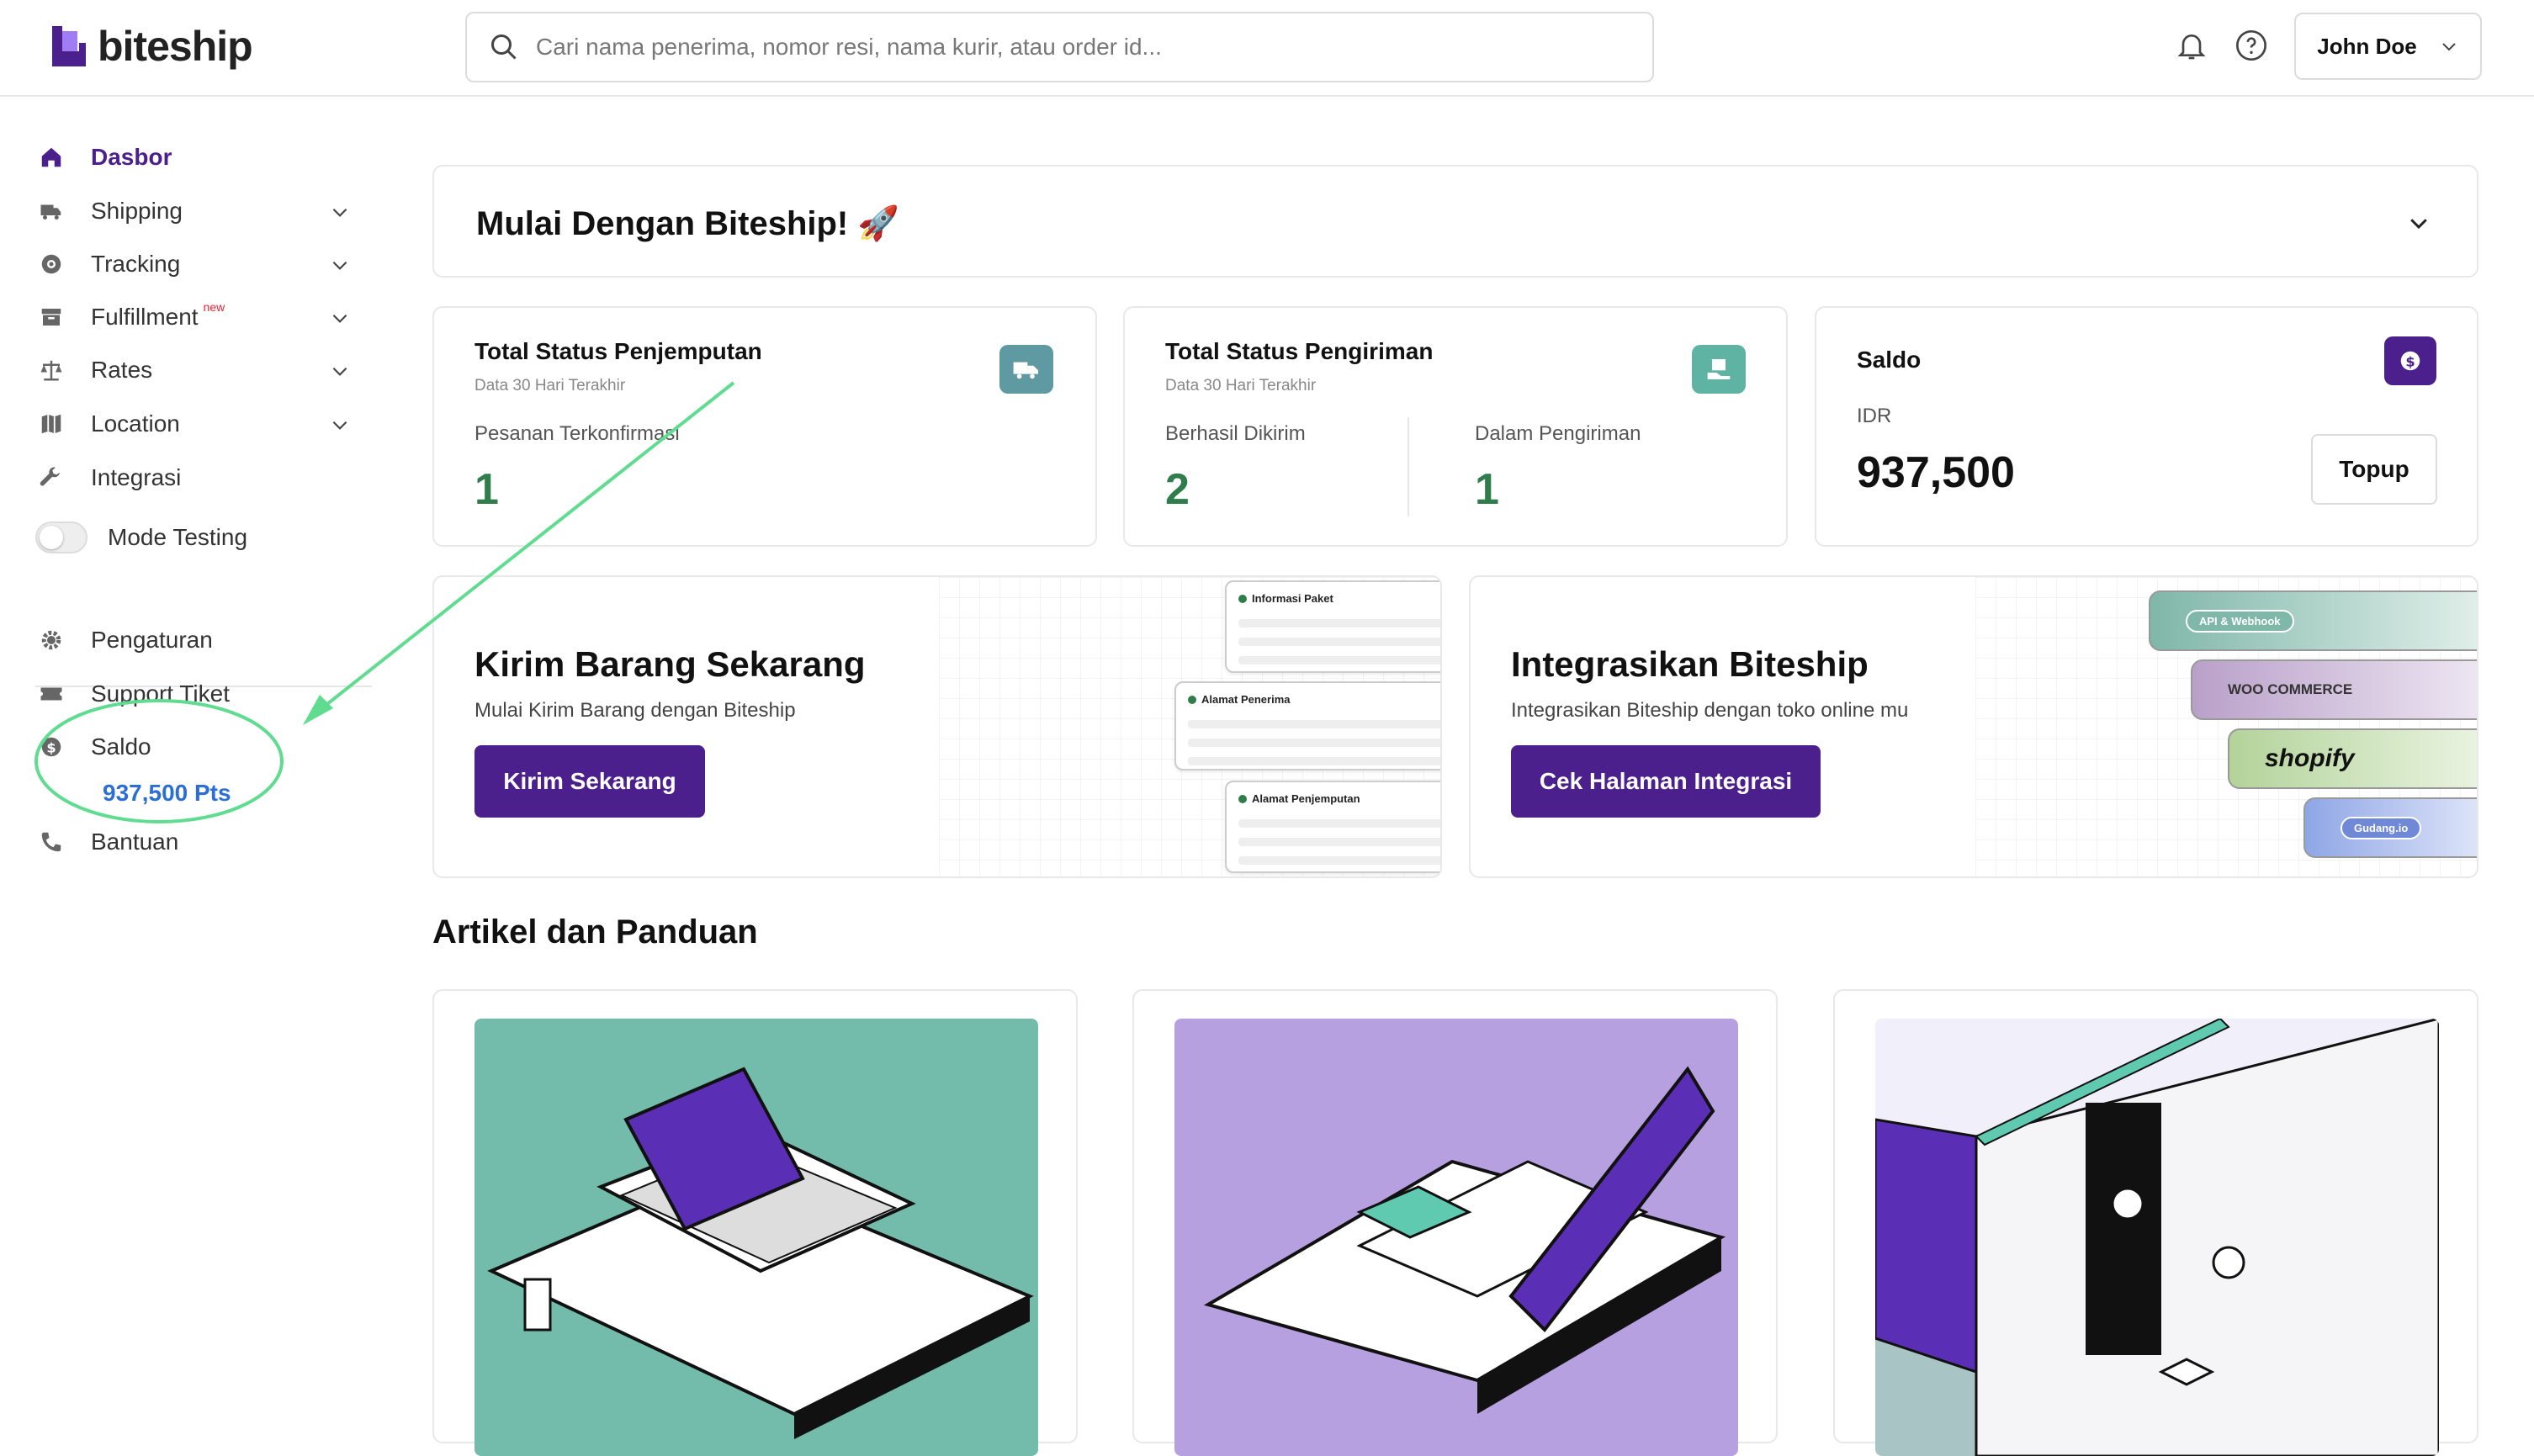 The width and height of the screenshot is (2534, 1456). What do you see at coordinates (2374, 469) in the screenshot?
I see `topup-button: Topup` at bounding box center [2374, 469].